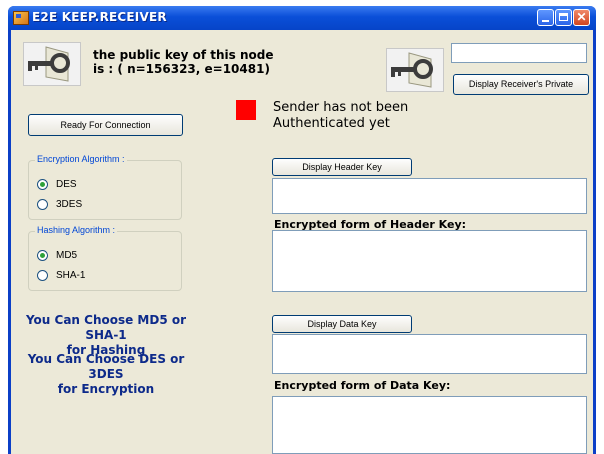 The height and width of the screenshot is (454, 604). I want to click on maximize-button, so click(563, 17).